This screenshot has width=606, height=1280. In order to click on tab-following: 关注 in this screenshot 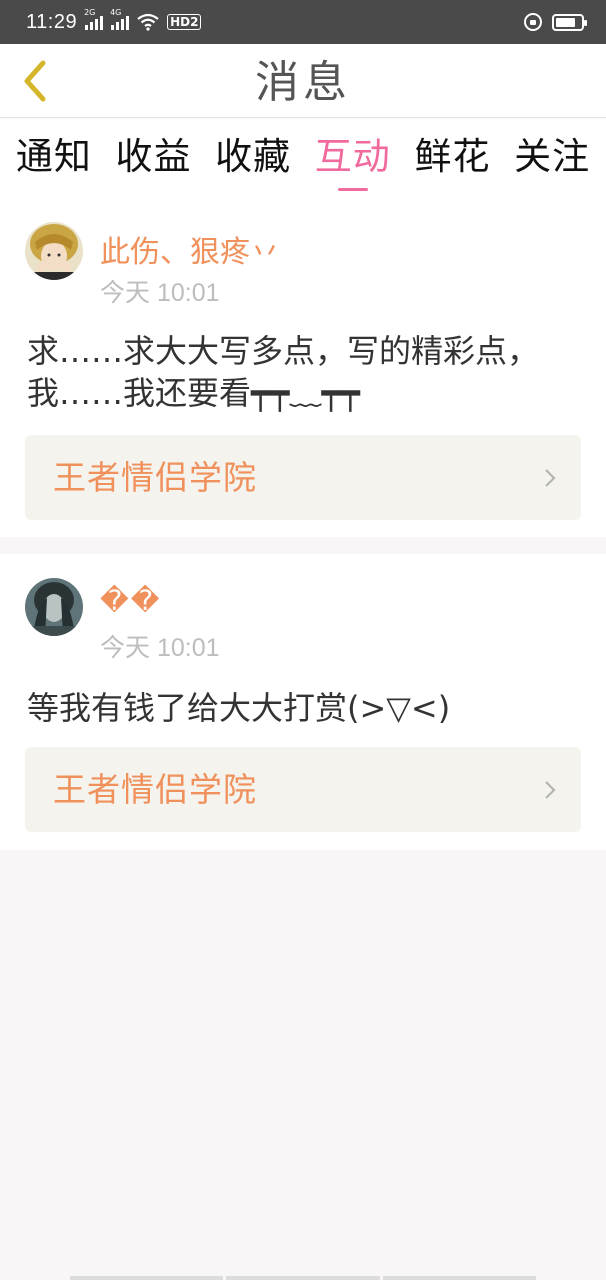, I will do `click(552, 159)`.